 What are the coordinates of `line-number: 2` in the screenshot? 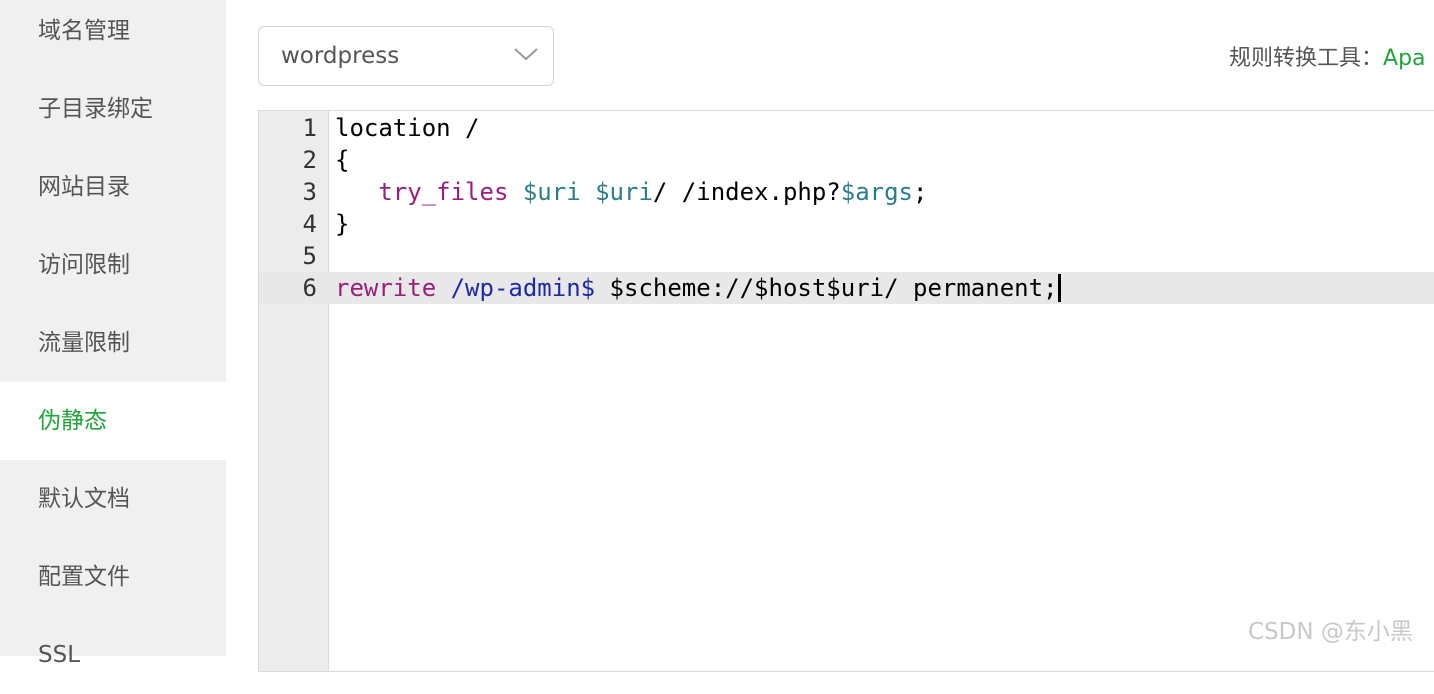 It's located at (309, 160).